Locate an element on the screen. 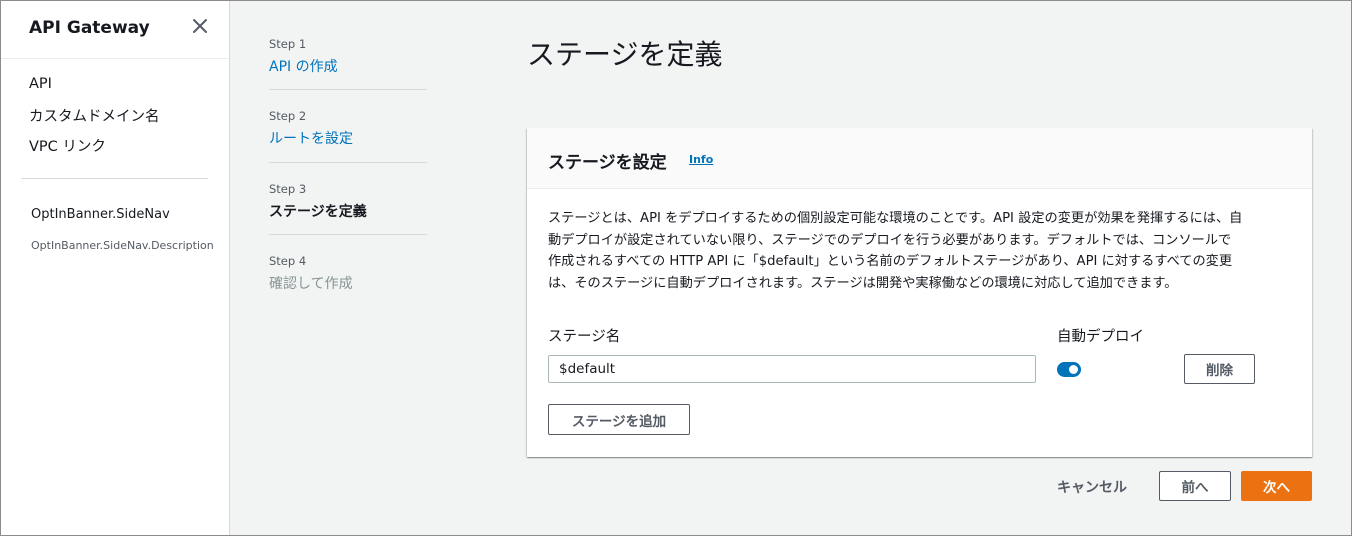  sidebar-item-vpc-links: VPC リンク is located at coordinates (67, 145).